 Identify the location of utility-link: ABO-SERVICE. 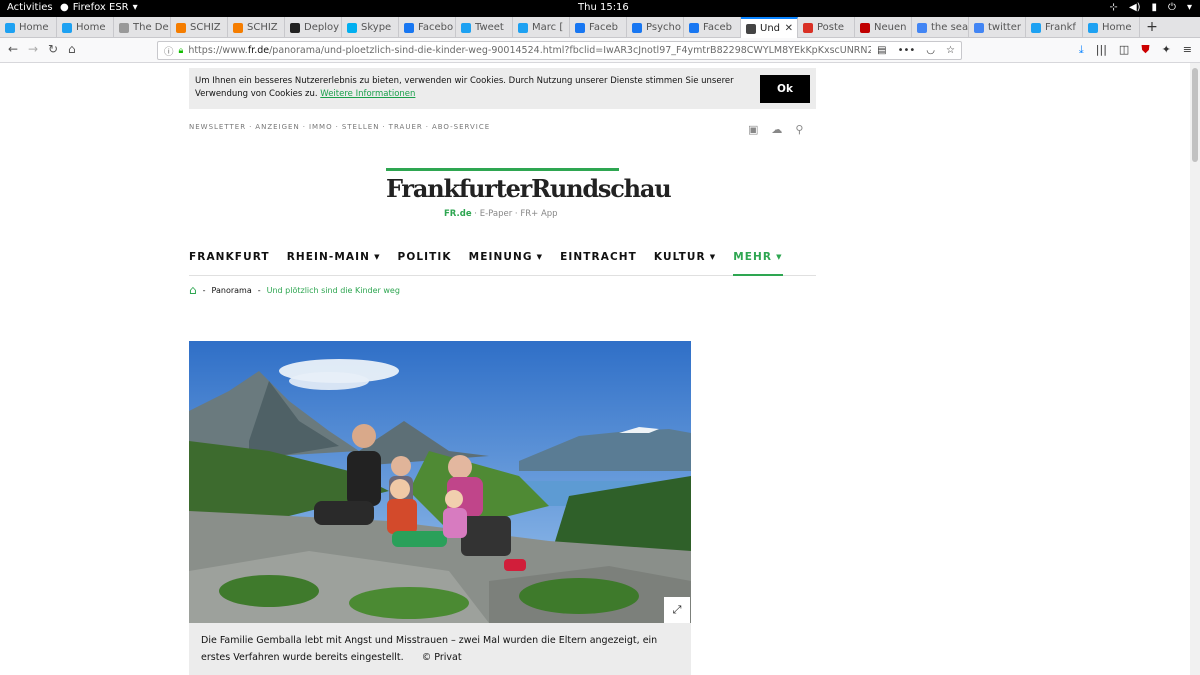
(461, 127).